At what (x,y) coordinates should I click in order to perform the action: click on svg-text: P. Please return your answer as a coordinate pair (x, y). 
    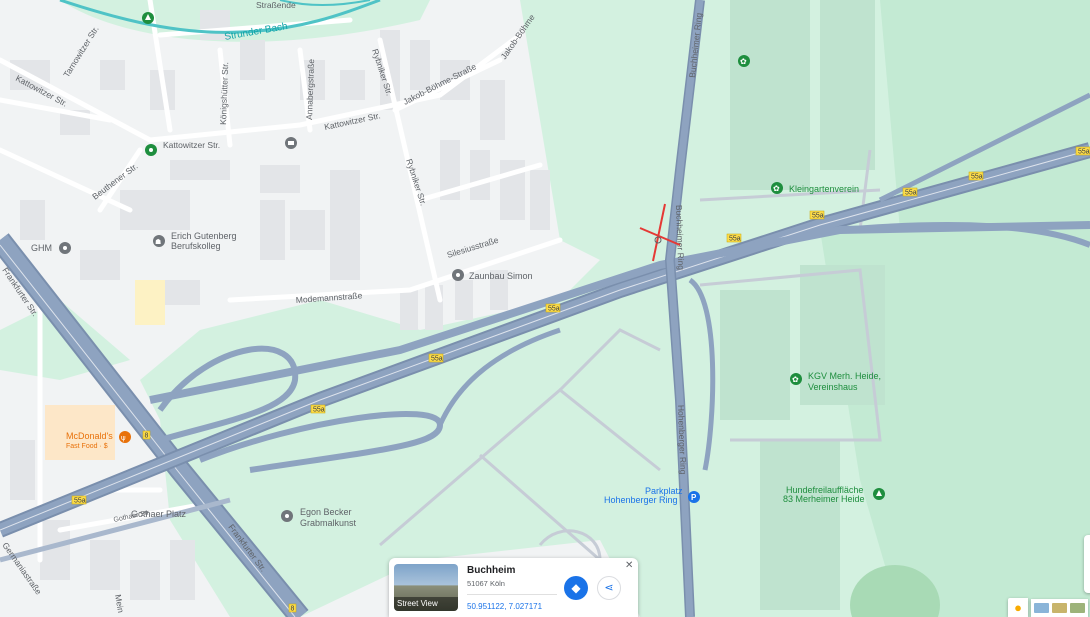
    Looking at the image, I should click on (694, 497).